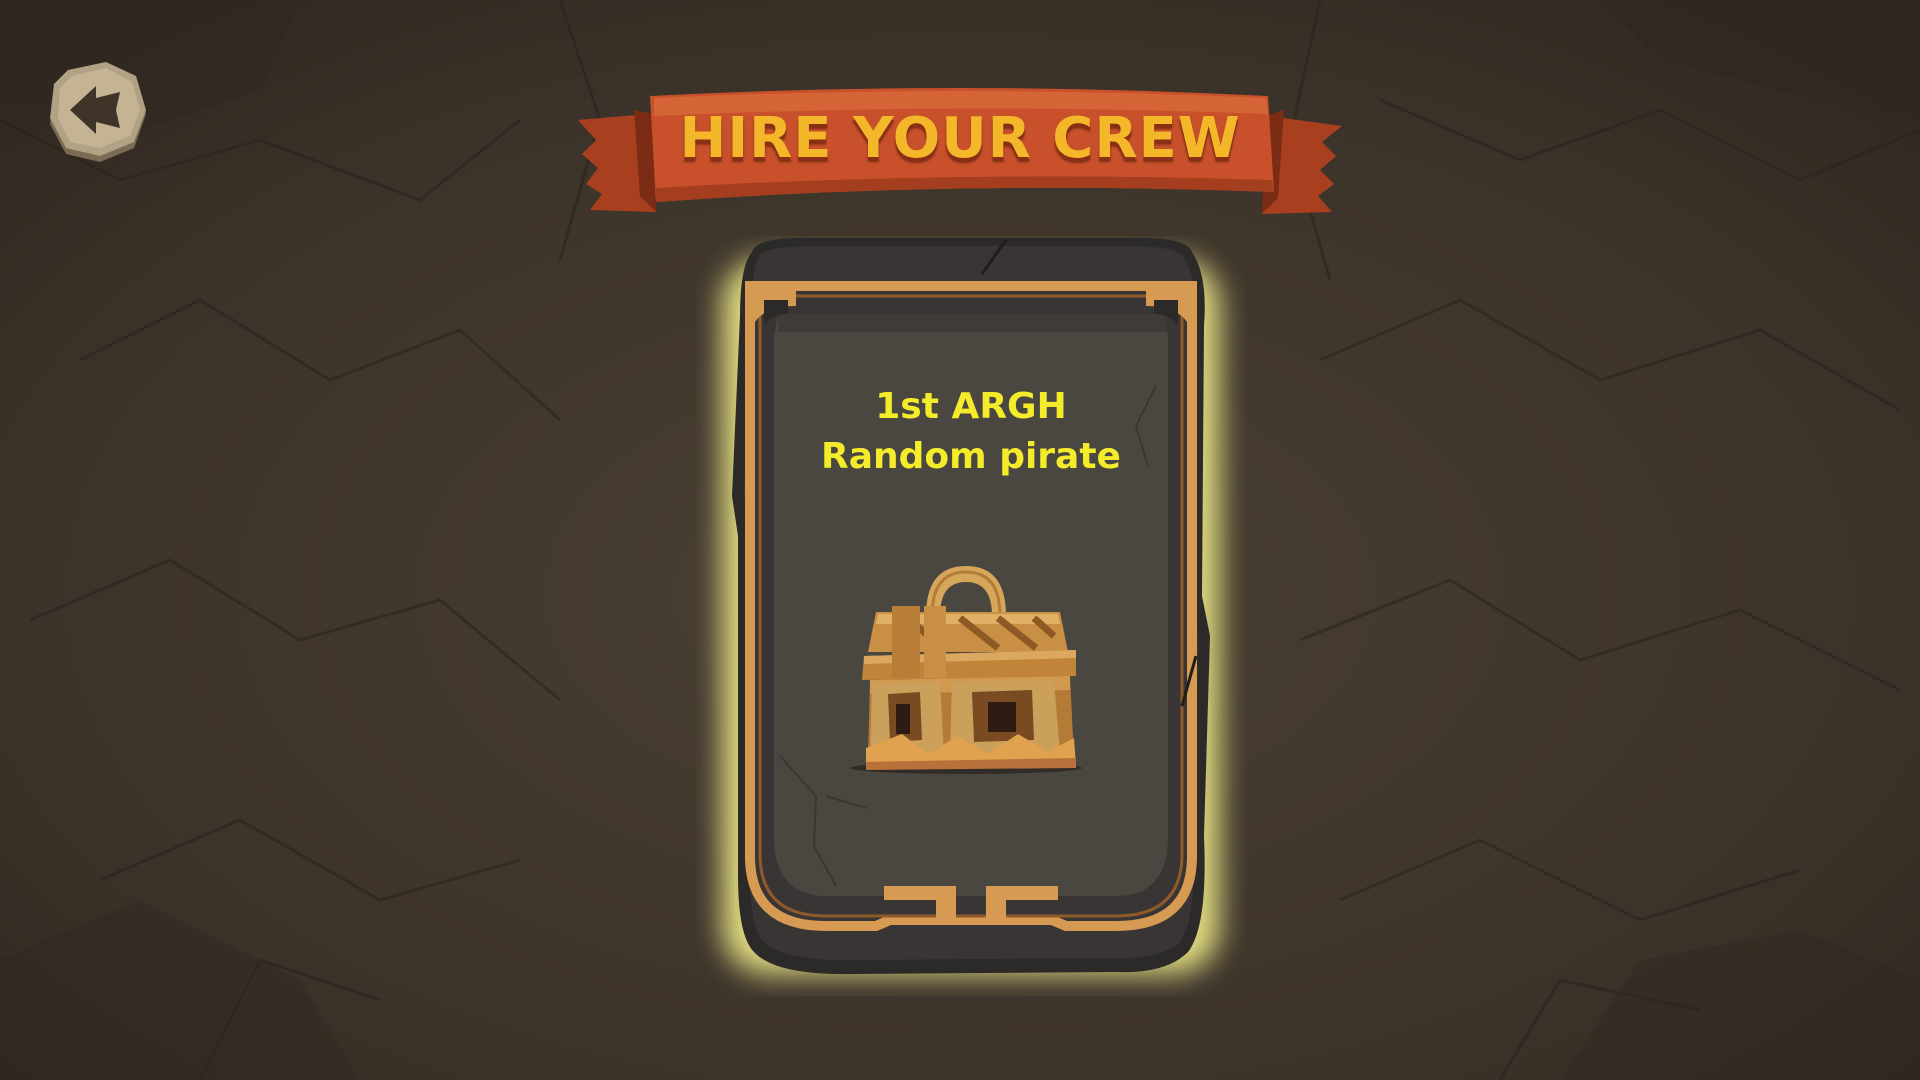 Image resolution: width=1920 pixels, height=1080 pixels. I want to click on back-button, so click(98, 114).